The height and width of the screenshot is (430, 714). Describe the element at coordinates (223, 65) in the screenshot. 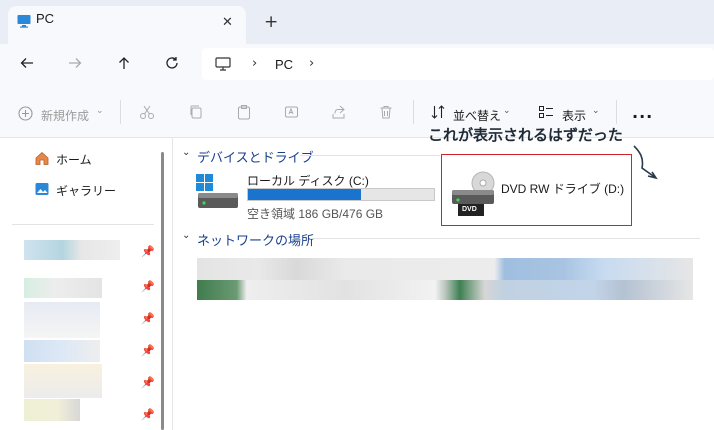

I see `computer-icon` at that location.